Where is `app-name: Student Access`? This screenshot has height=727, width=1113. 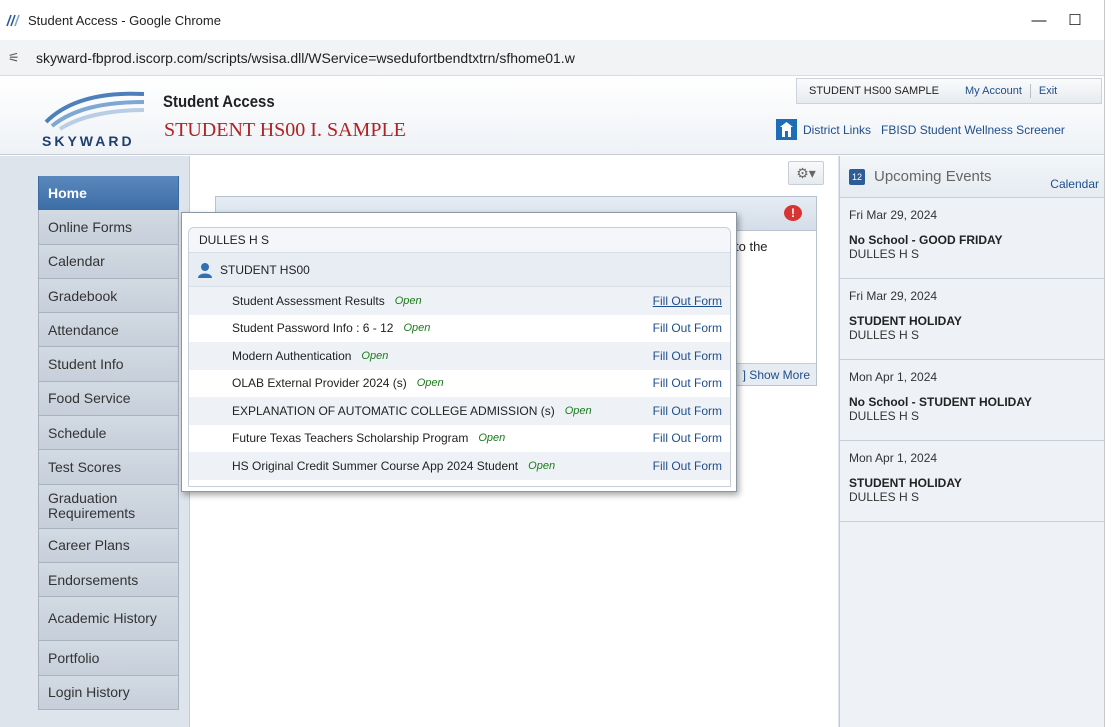
app-name: Student Access is located at coordinates (219, 101).